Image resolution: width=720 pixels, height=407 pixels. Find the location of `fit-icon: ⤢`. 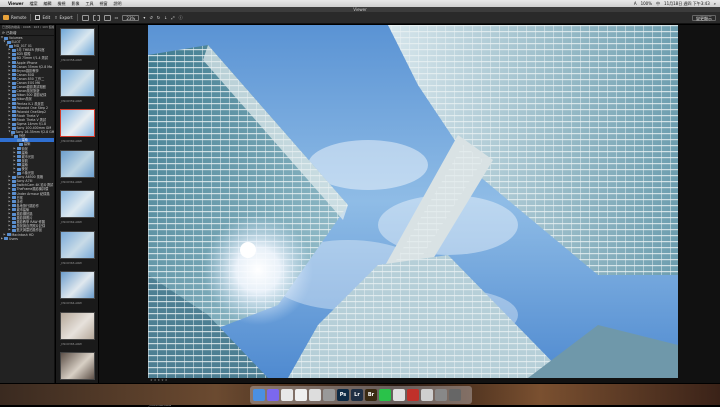

fit-icon: ⤢ is located at coordinates (172, 17).